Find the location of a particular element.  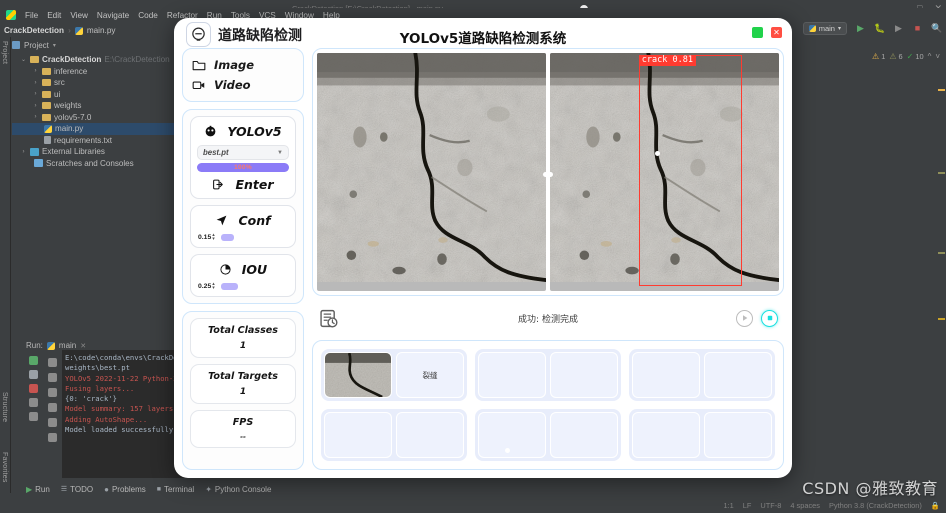

clear-all-icon is located at coordinates (52, 437).